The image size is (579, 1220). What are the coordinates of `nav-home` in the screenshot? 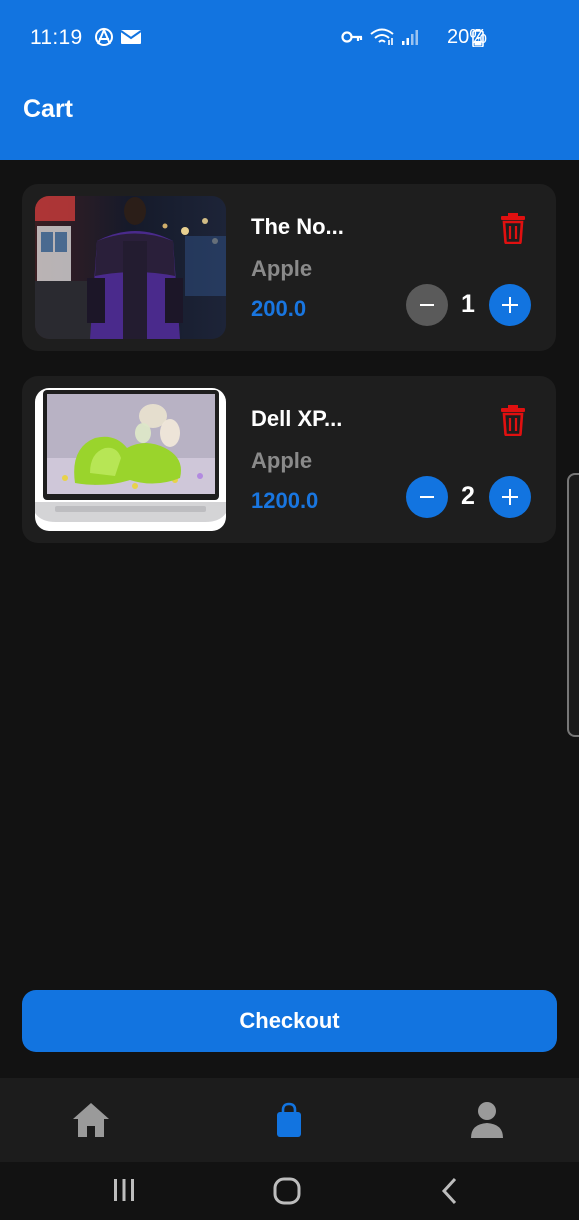 It's located at (91, 1120).